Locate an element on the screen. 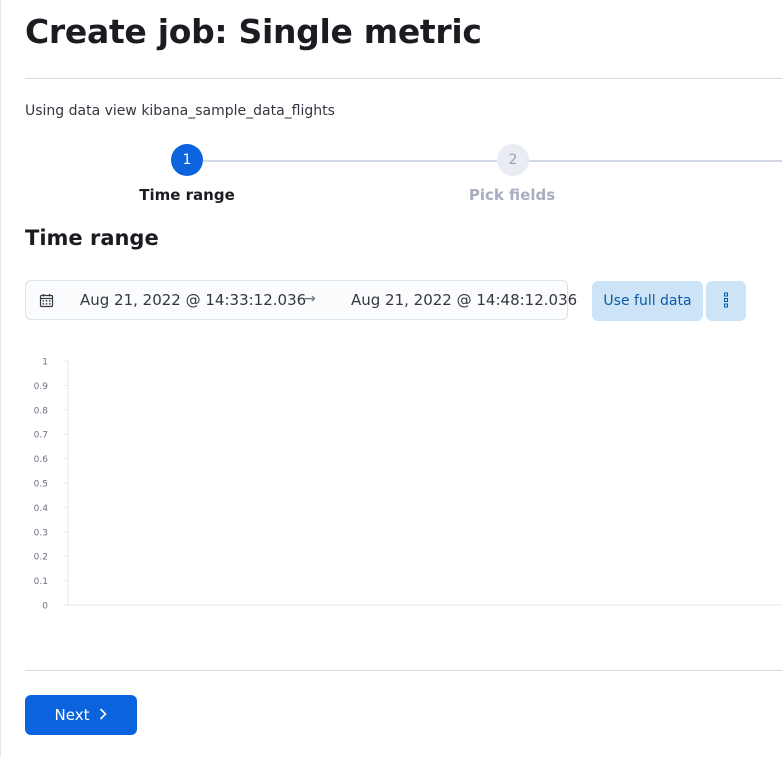 The height and width of the screenshot is (757, 782). y-tick-label: 0.4 is located at coordinates (41, 509).